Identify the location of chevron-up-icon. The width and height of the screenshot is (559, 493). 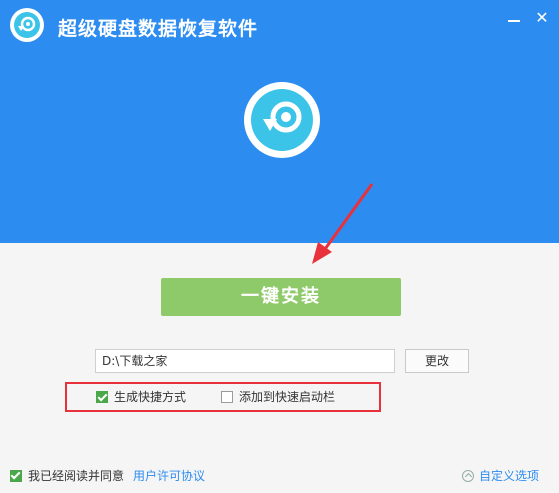
(468, 476).